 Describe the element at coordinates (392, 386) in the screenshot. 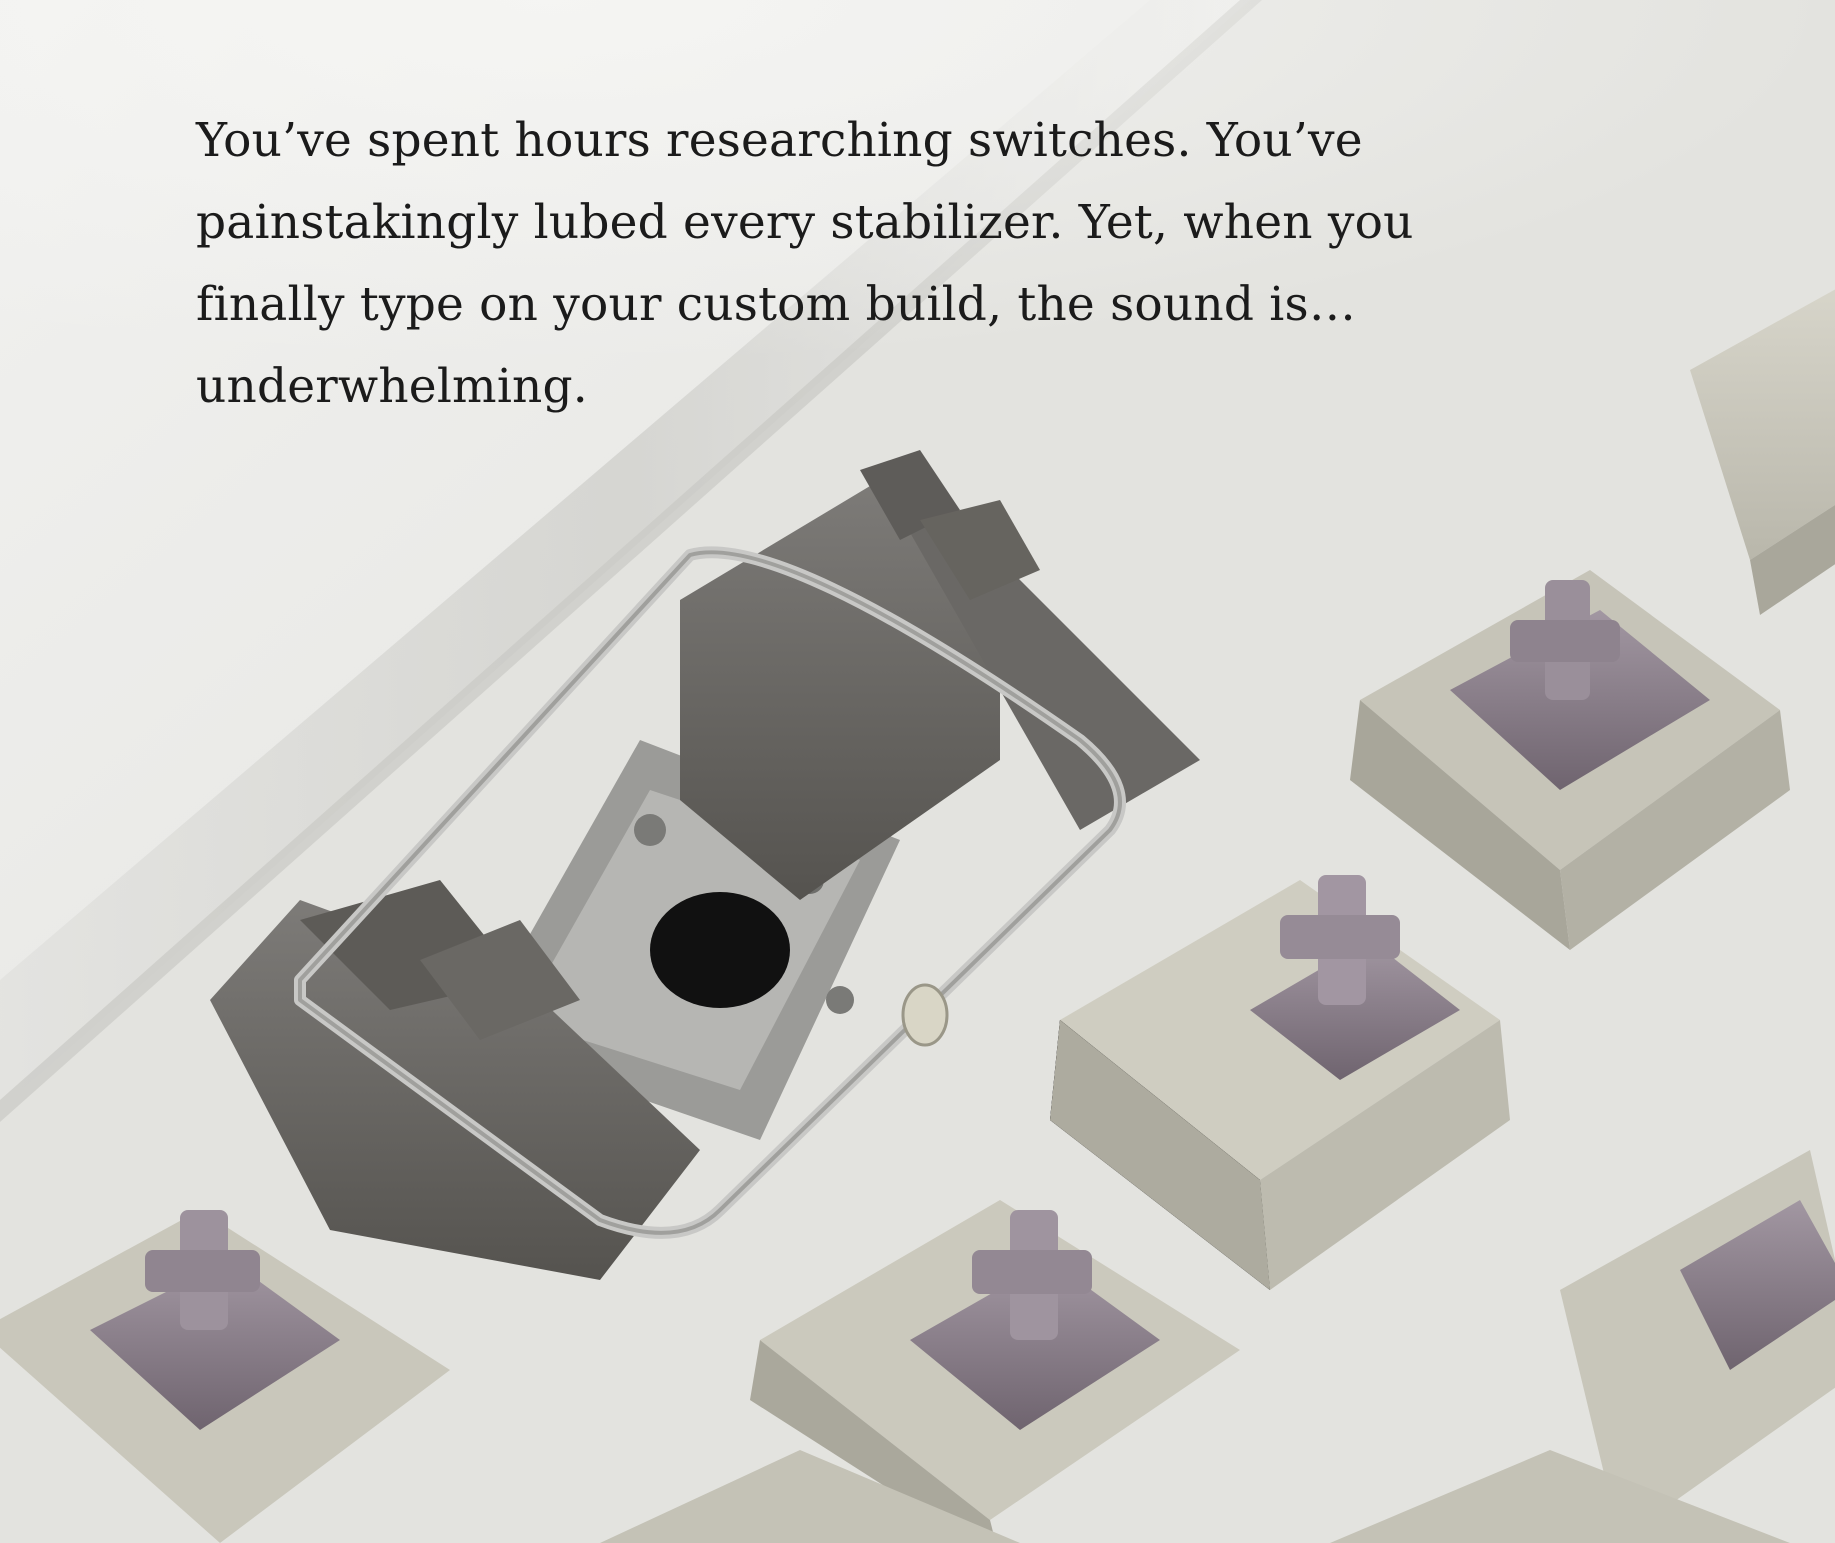

I see `caption-line: underwhelming.` at that location.